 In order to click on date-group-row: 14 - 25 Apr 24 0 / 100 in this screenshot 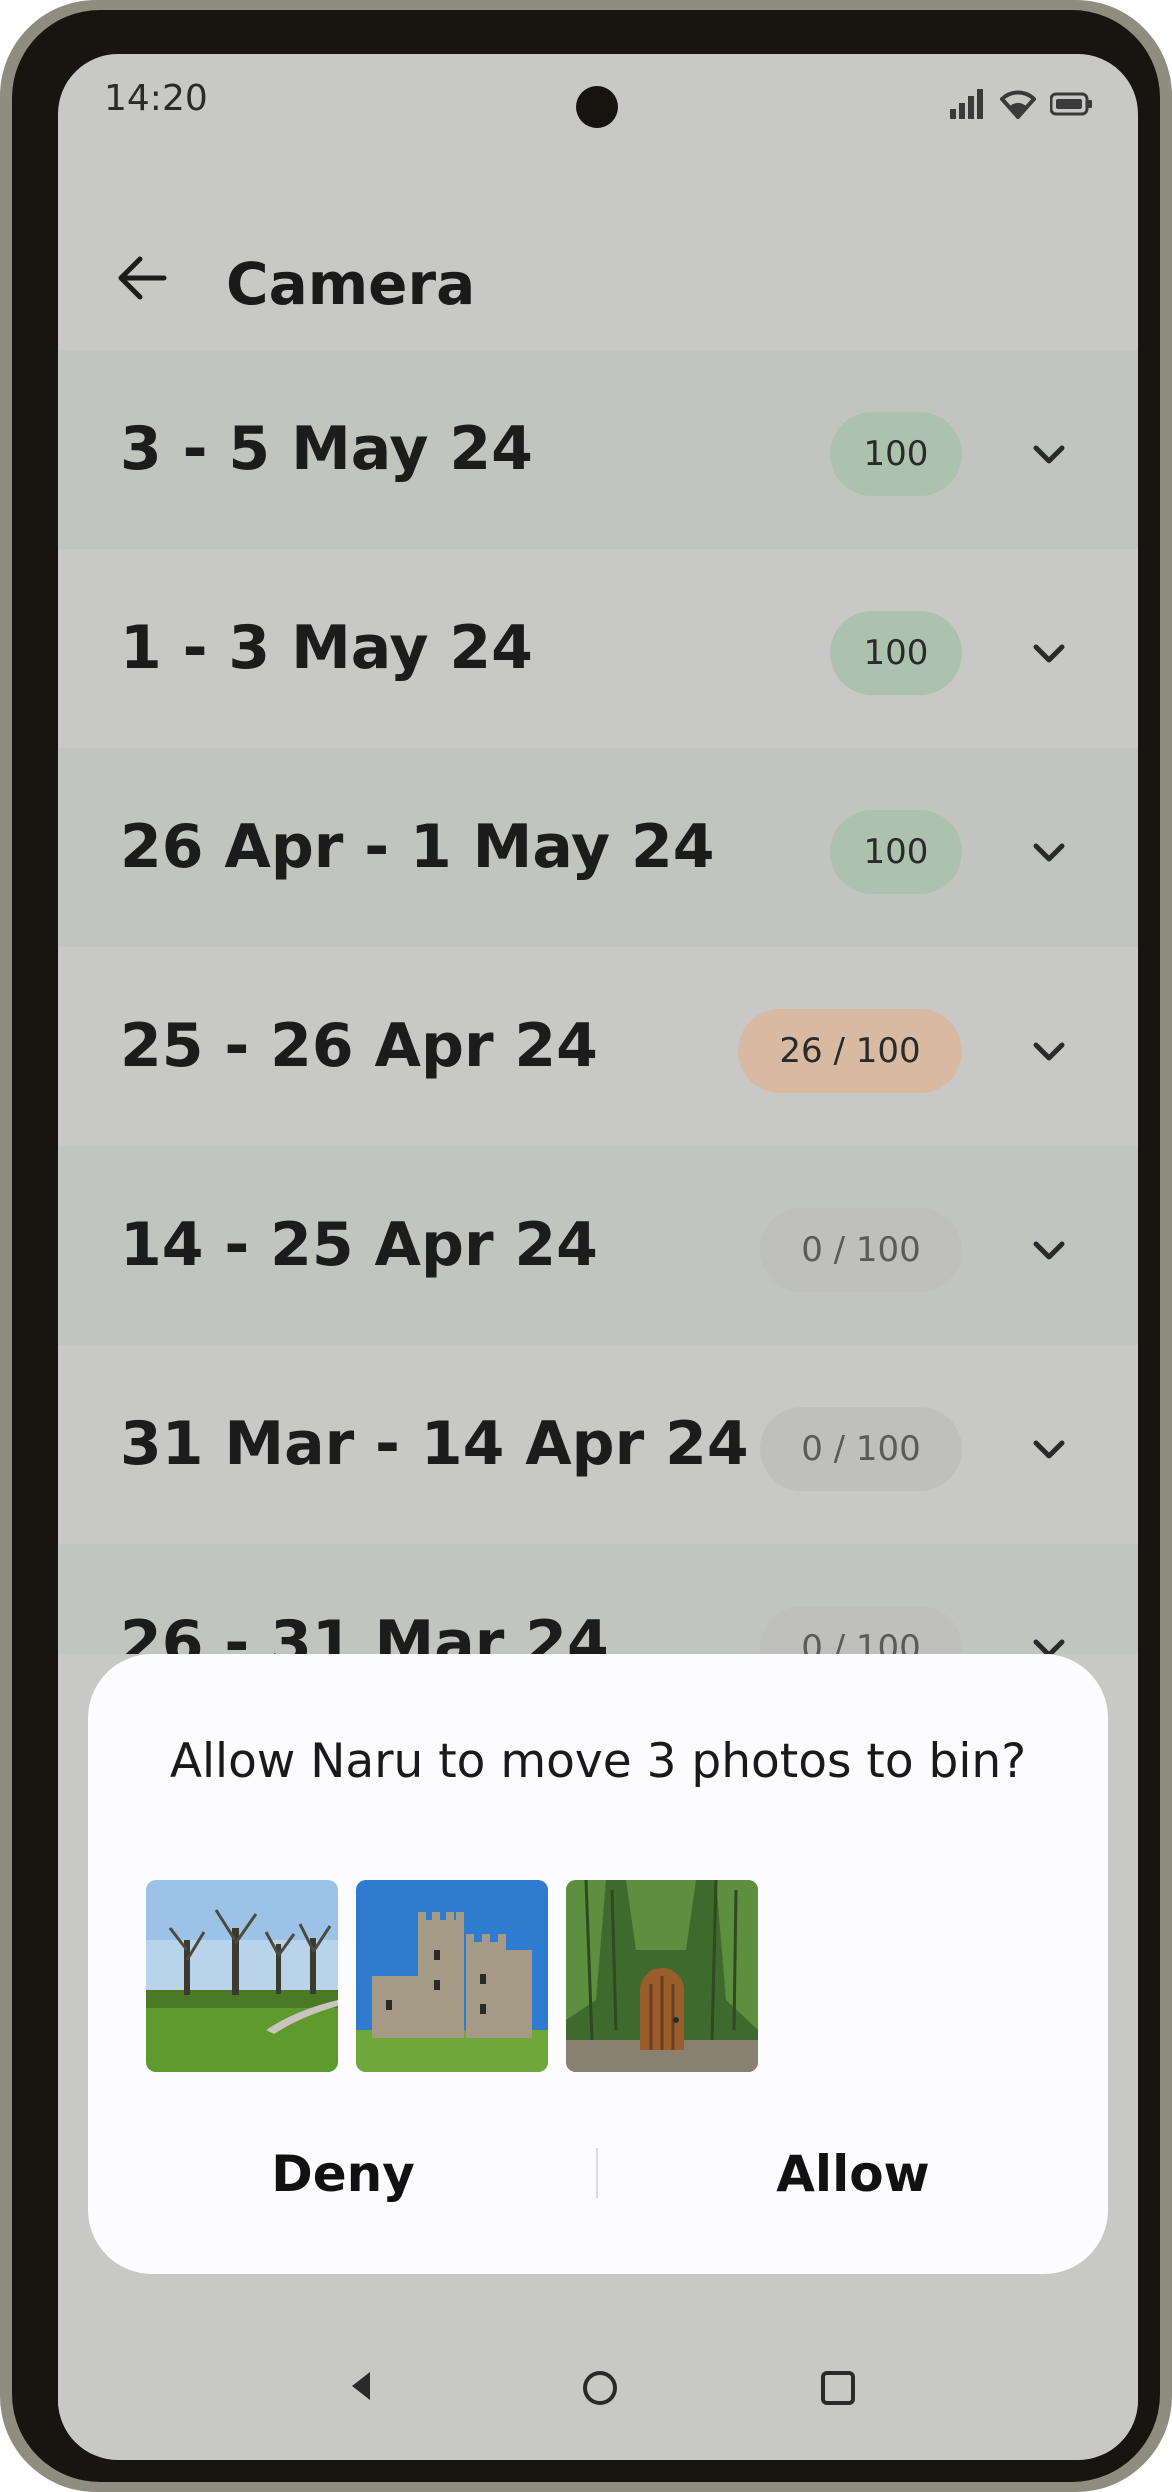, I will do `click(598, 1245)`.